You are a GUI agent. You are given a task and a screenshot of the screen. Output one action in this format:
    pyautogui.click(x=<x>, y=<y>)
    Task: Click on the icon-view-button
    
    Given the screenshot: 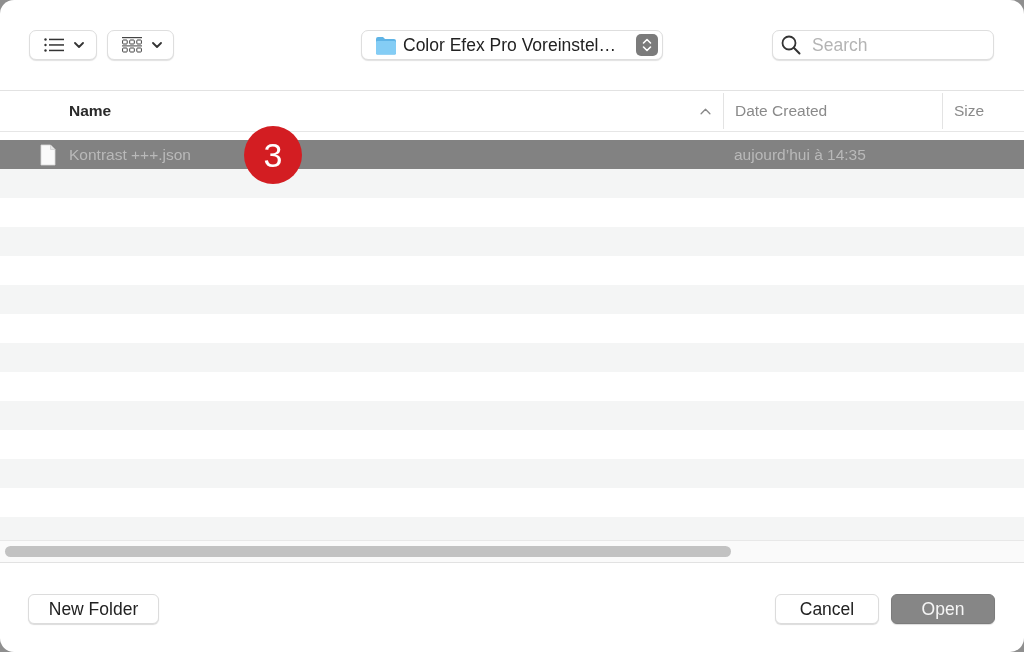 What is the action you would take?
    pyautogui.click(x=140, y=45)
    